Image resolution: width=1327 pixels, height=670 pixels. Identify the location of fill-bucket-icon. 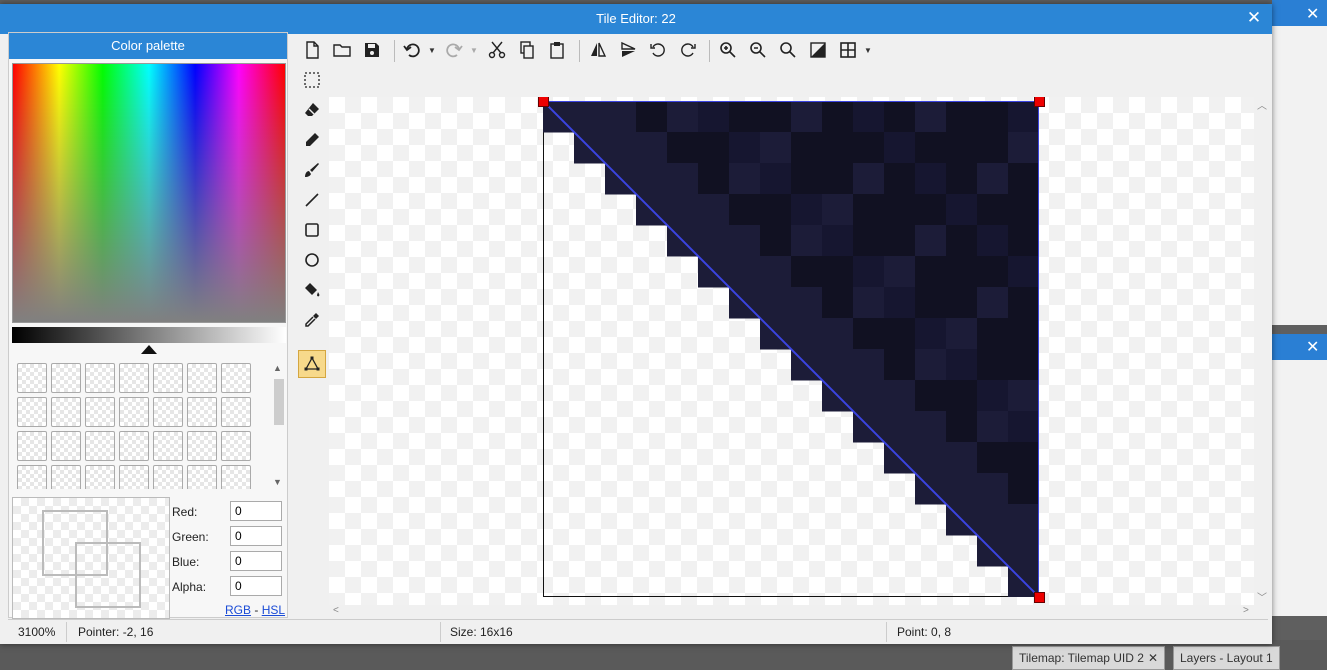
(312, 290).